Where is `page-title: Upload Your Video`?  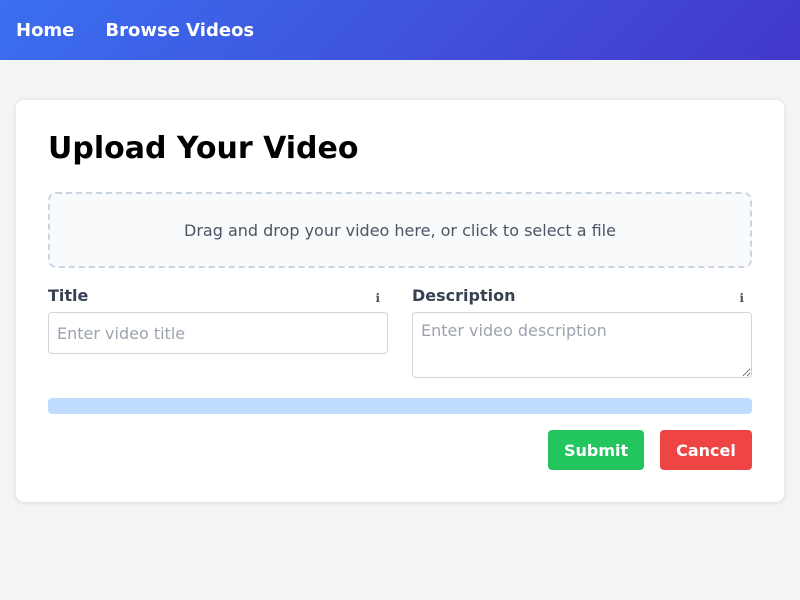 page-title: Upload Your Video is located at coordinates (203, 148).